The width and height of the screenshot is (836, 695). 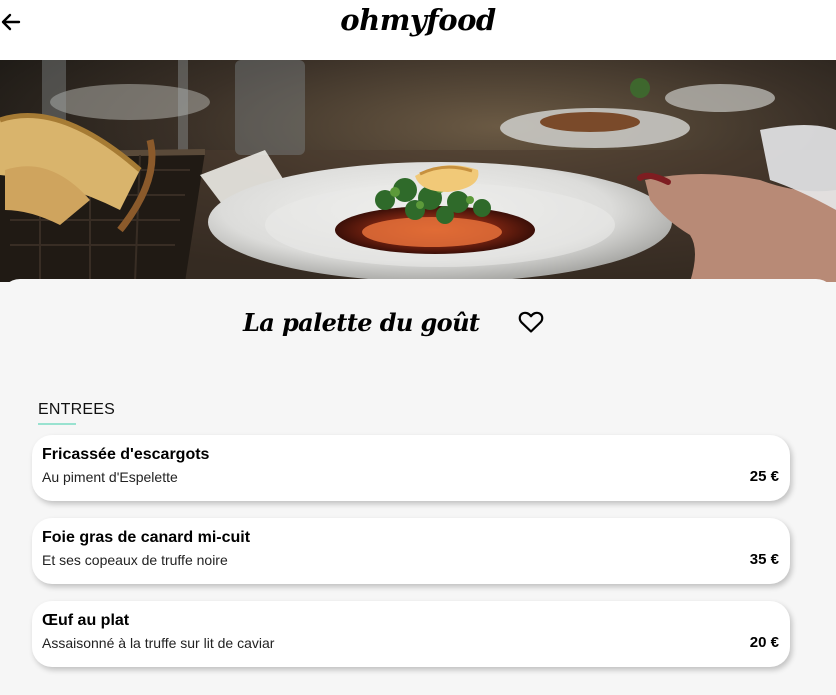 What do you see at coordinates (158, 643) in the screenshot?
I see `dish-description: Assaisonné à la truffe sur lit de caviar` at bounding box center [158, 643].